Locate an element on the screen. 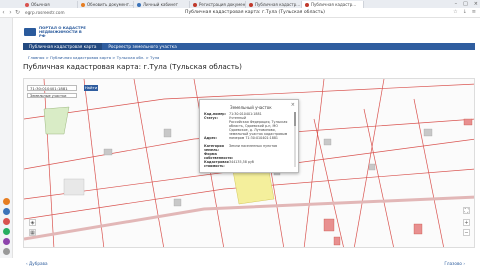  window-controls: – □ × is located at coordinates (466, 4).